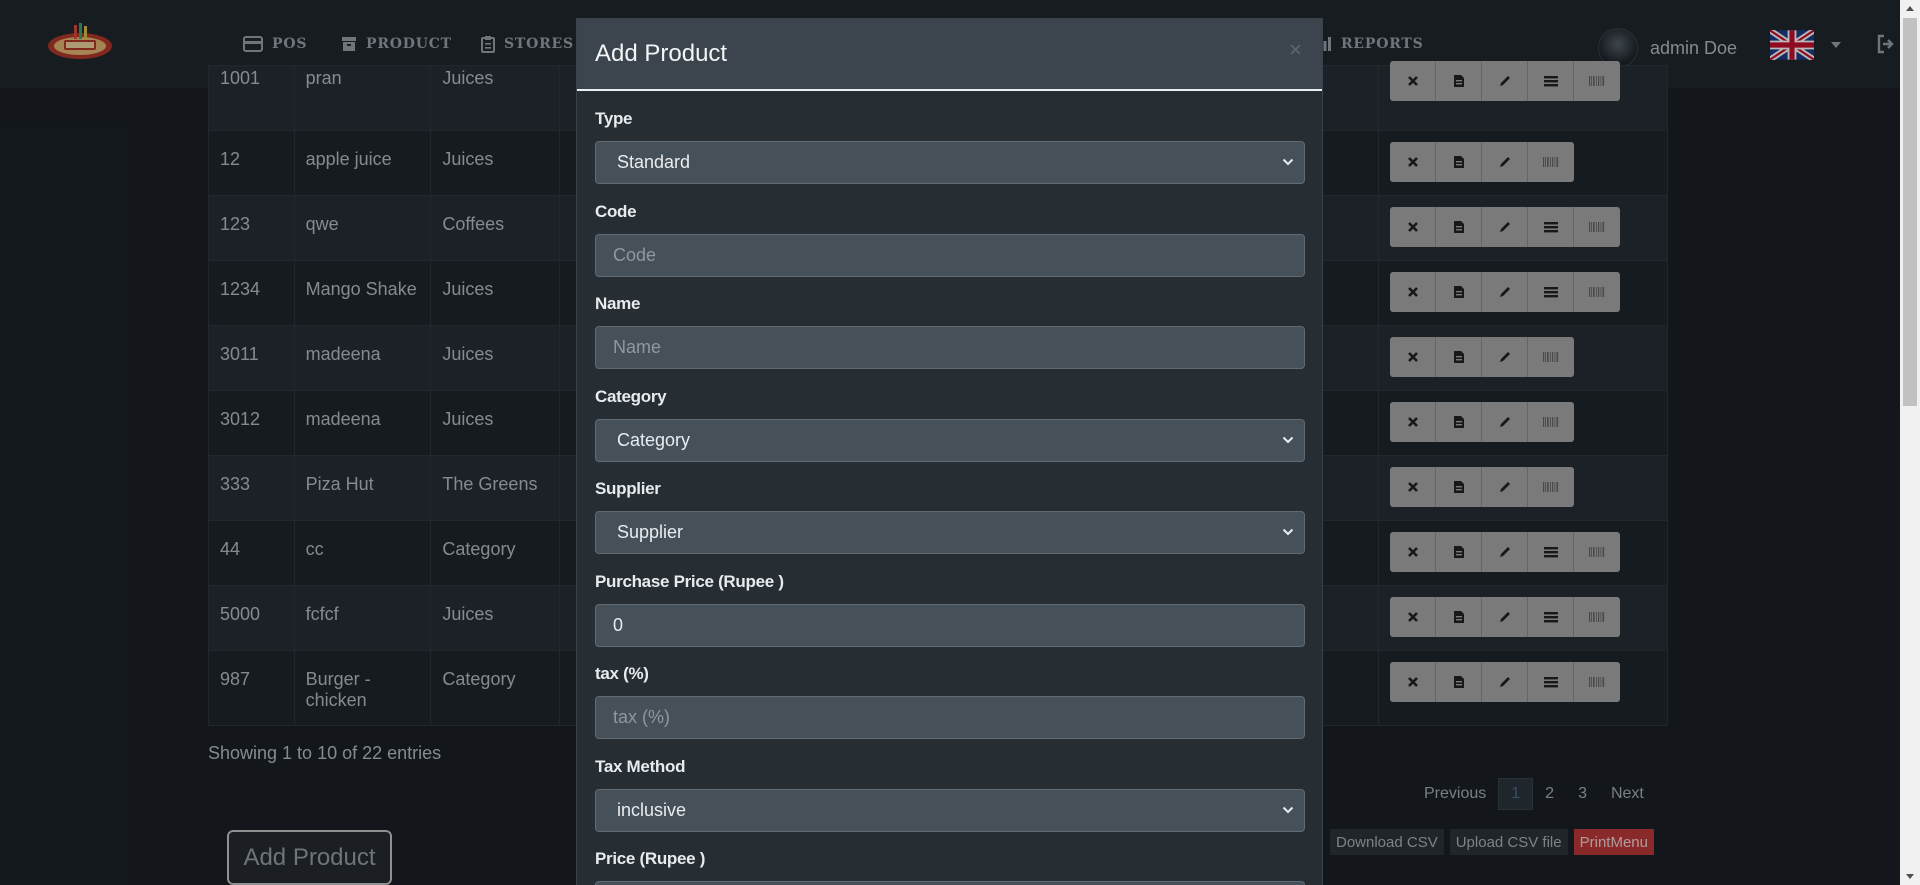 The height and width of the screenshot is (885, 1920). What do you see at coordinates (622, 673) in the screenshot?
I see `tax-label: tax (%)` at bounding box center [622, 673].